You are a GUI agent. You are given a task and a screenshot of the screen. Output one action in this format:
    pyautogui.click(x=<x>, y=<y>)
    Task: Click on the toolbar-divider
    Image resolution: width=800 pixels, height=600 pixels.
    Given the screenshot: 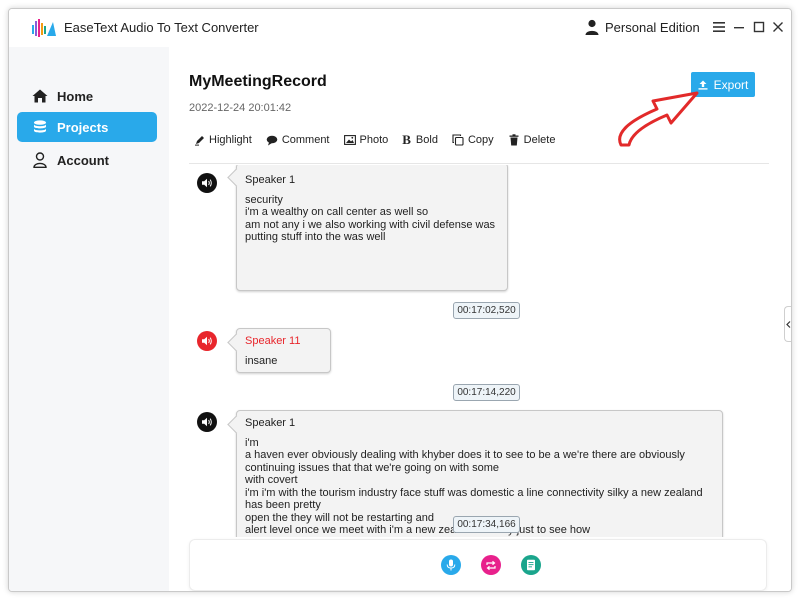 What is the action you would take?
    pyautogui.click(x=479, y=163)
    